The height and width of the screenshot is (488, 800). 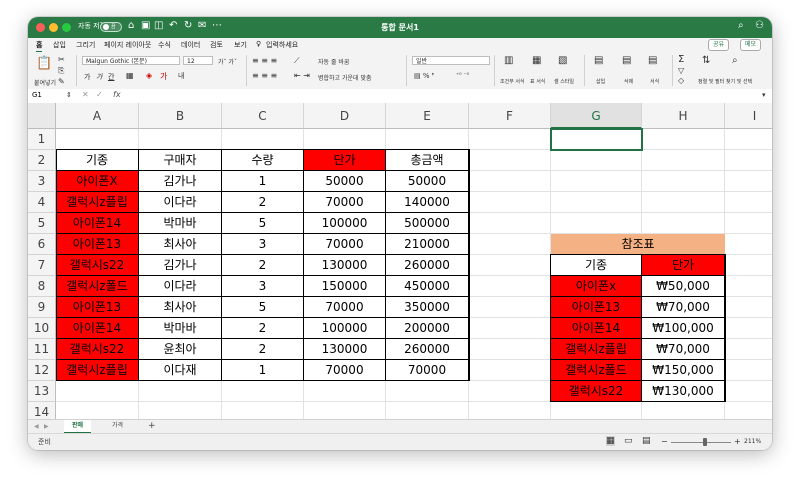 I want to click on row-header-6: 6, so click(x=42, y=244).